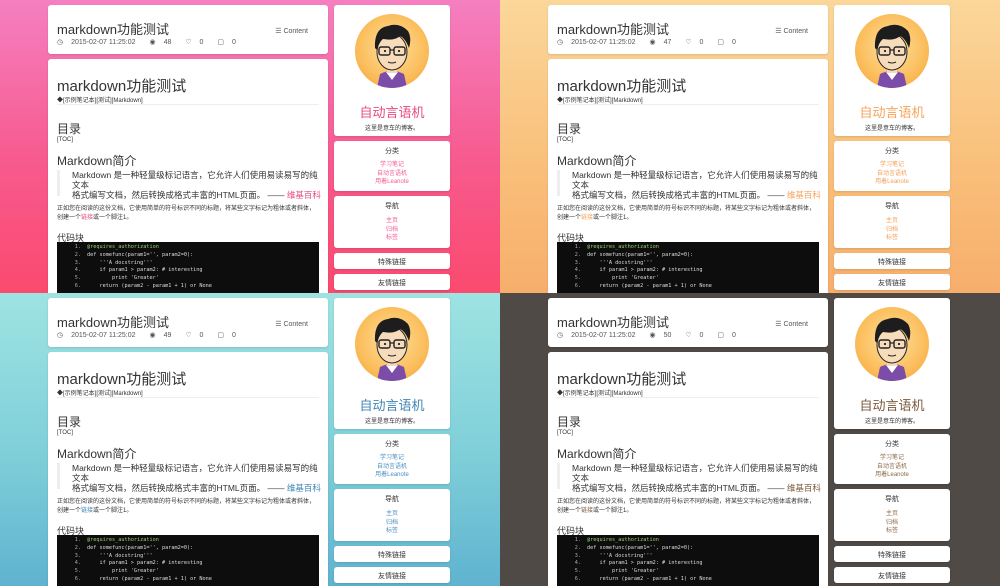  I want to click on post-meta: ◷ 2015-02-07 11:25:02 ◉ 48 ♡ 0 ▢ 0, so click(152, 42).